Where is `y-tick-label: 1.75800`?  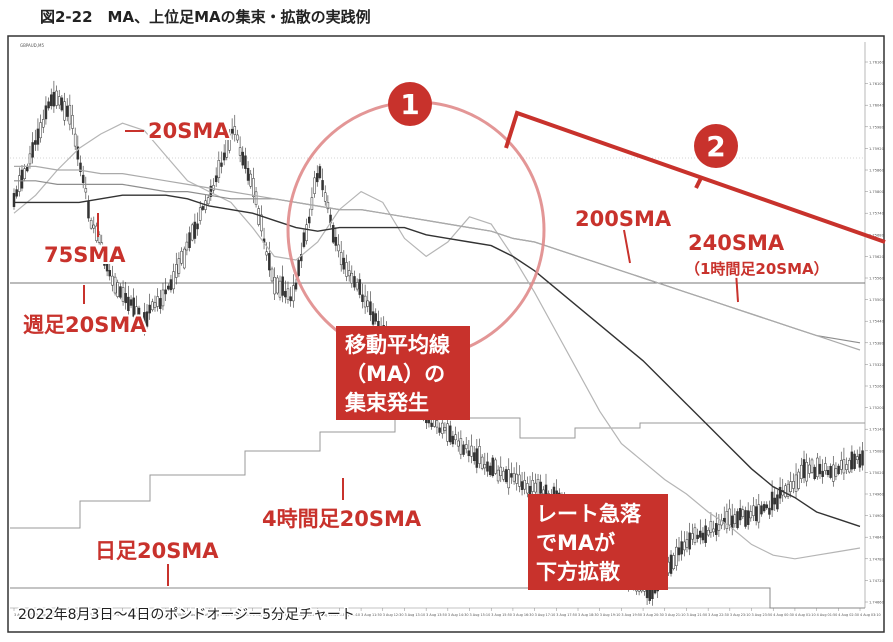
y-tick-label: 1.75800 is located at coordinates (877, 192).